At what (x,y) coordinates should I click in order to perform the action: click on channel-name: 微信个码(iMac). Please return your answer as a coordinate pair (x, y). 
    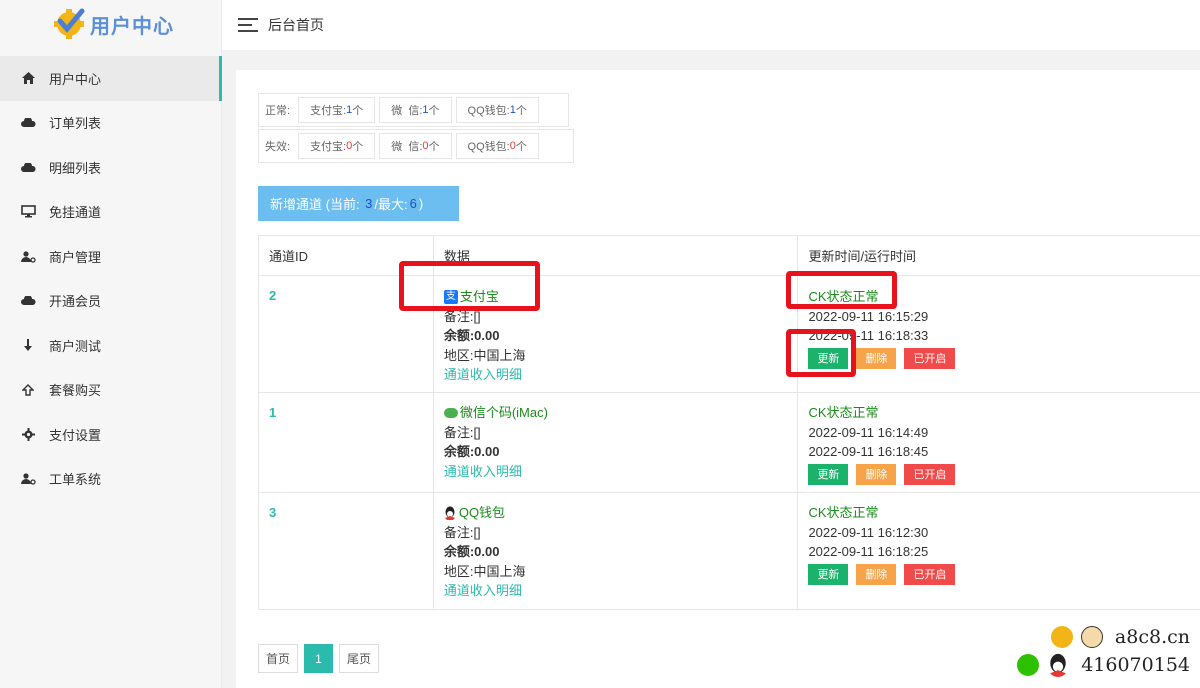
    Looking at the image, I should click on (615, 413).